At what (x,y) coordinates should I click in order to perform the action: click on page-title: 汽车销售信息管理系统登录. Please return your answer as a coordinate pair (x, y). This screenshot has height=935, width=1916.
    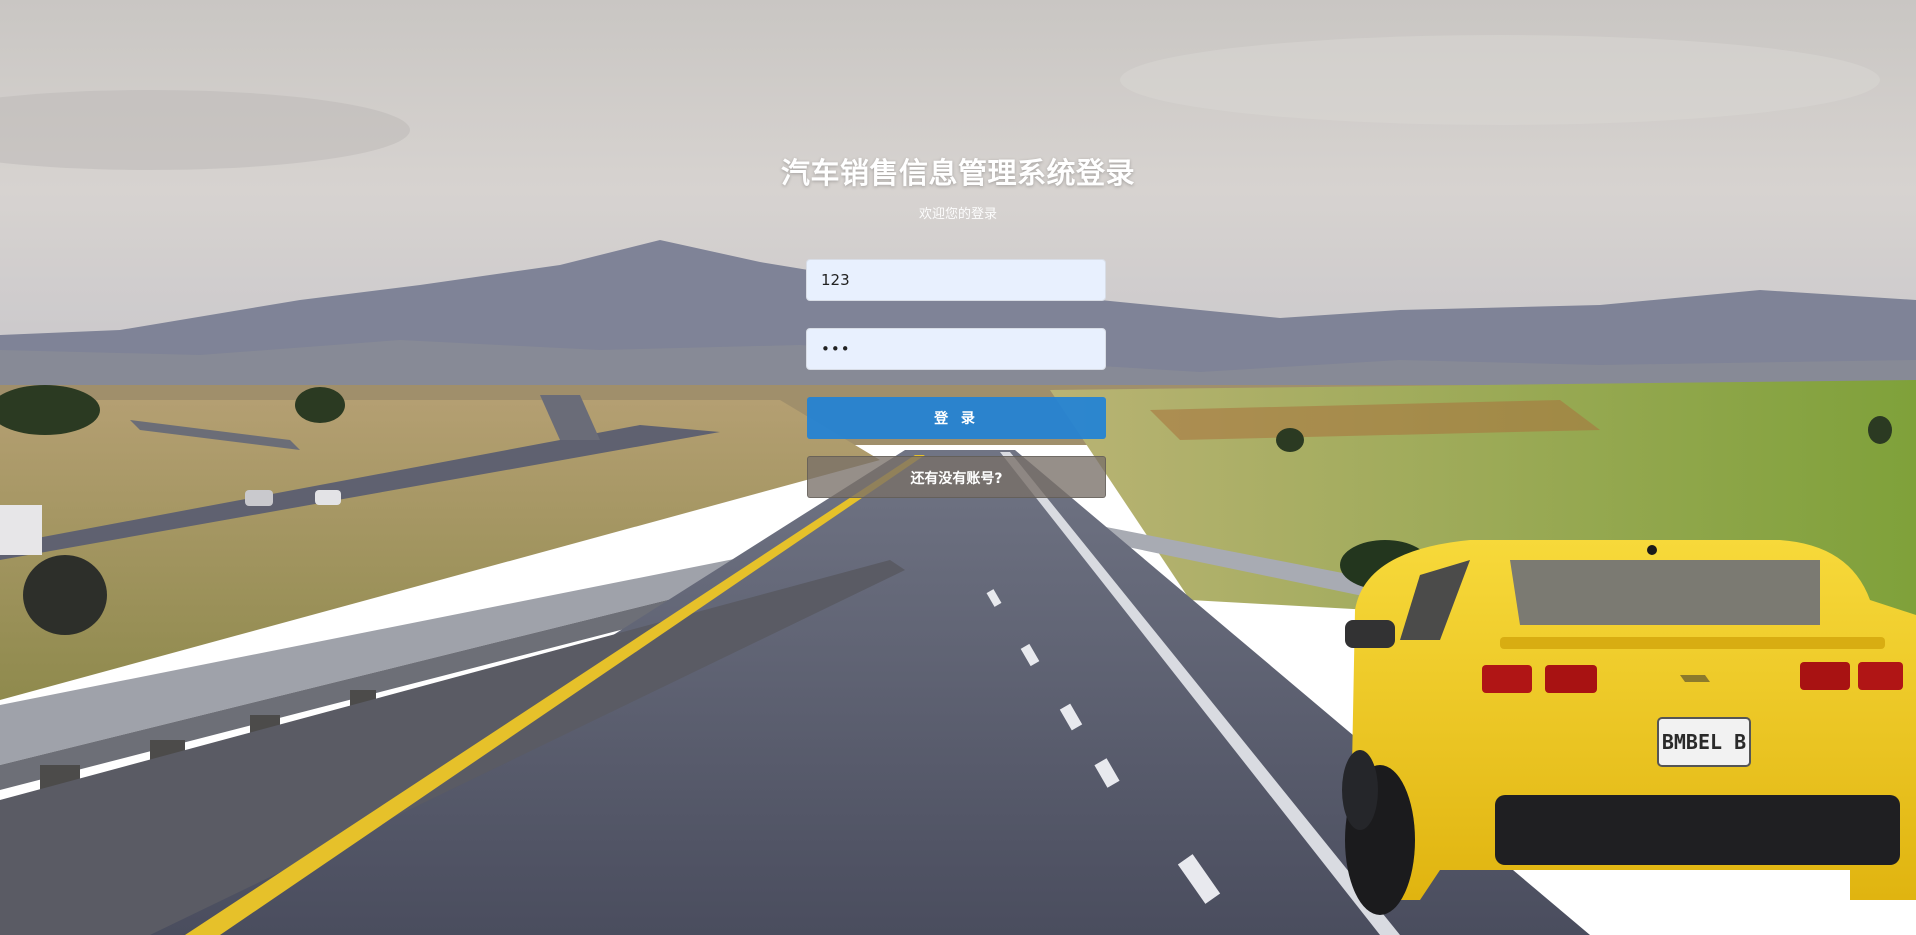
    Looking at the image, I should click on (957, 173).